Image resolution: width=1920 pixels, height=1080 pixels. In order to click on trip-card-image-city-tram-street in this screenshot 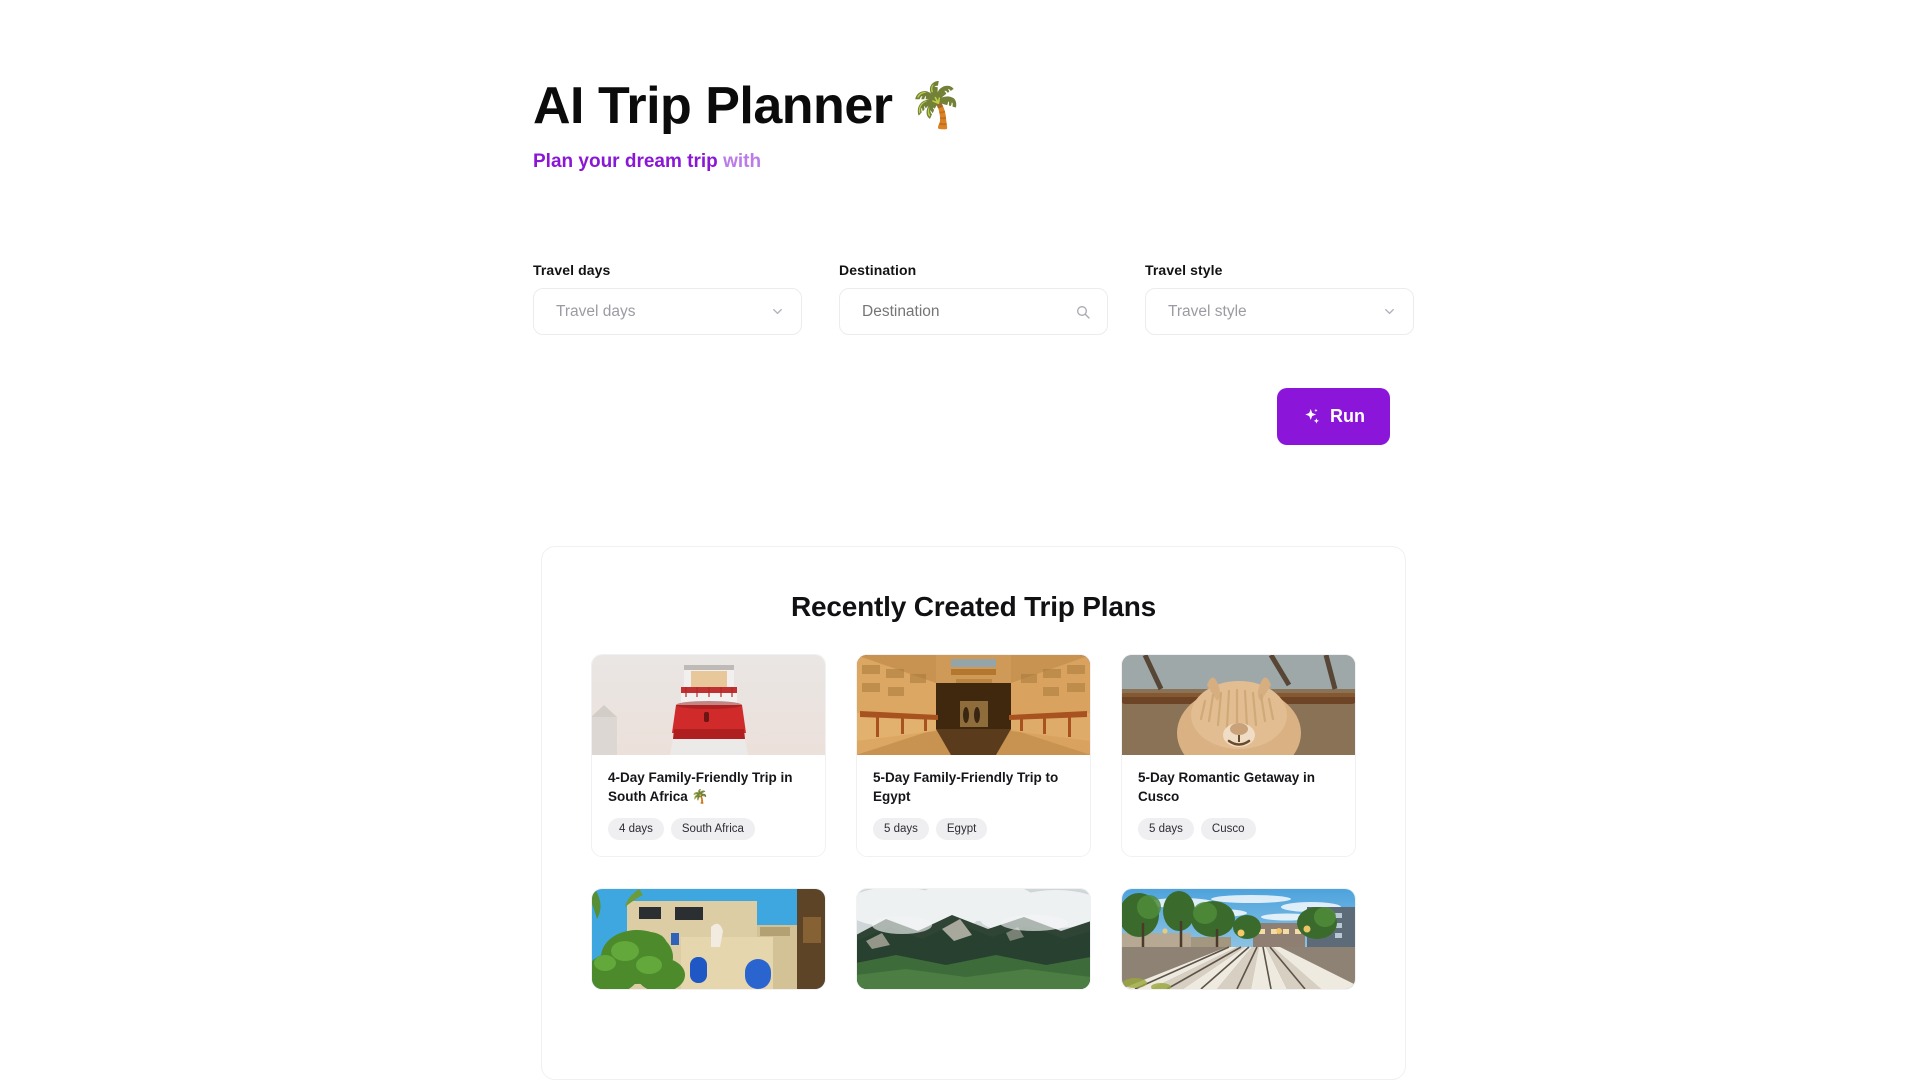, I will do `click(1238, 939)`.